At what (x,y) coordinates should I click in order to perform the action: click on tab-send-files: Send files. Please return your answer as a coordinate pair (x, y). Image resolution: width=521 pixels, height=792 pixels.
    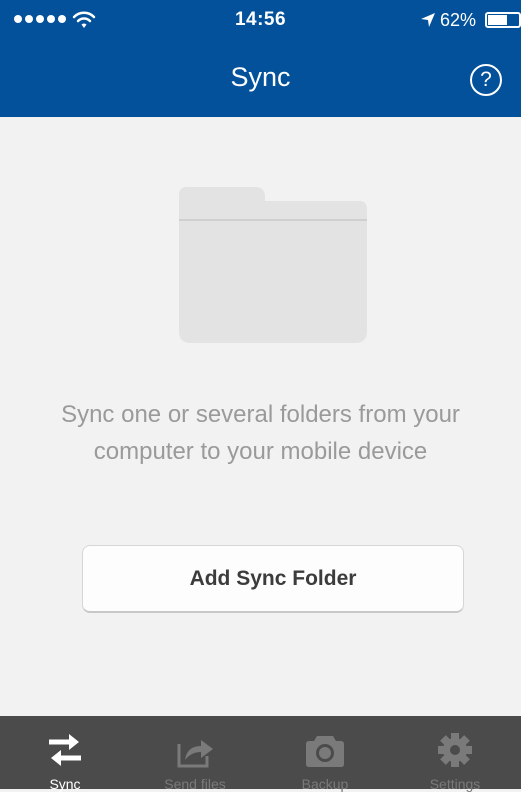
    Looking at the image, I should click on (195, 754).